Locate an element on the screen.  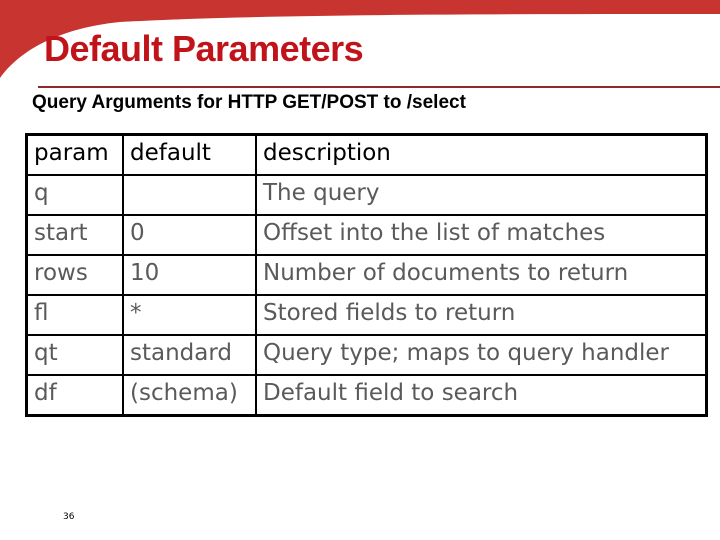
default-cell: 10 is located at coordinates (189, 275).